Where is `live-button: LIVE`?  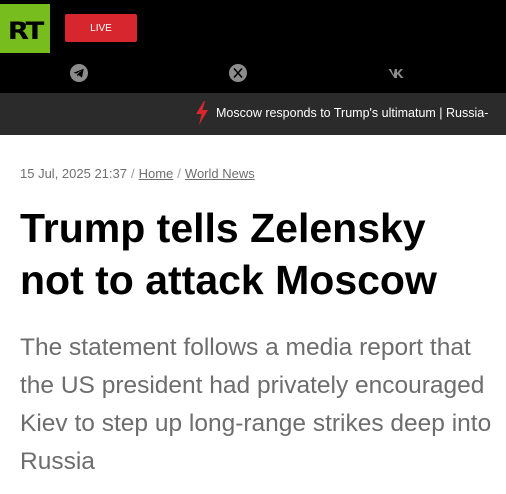 live-button: LIVE is located at coordinates (101, 28).